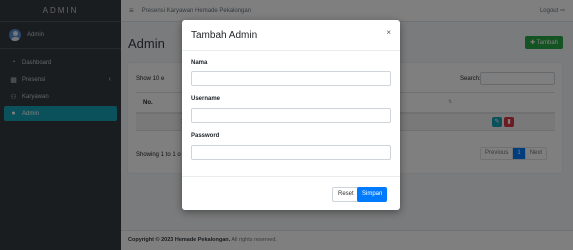  I want to click on modal-header: Tambah Admin ×, so click(291, 35).